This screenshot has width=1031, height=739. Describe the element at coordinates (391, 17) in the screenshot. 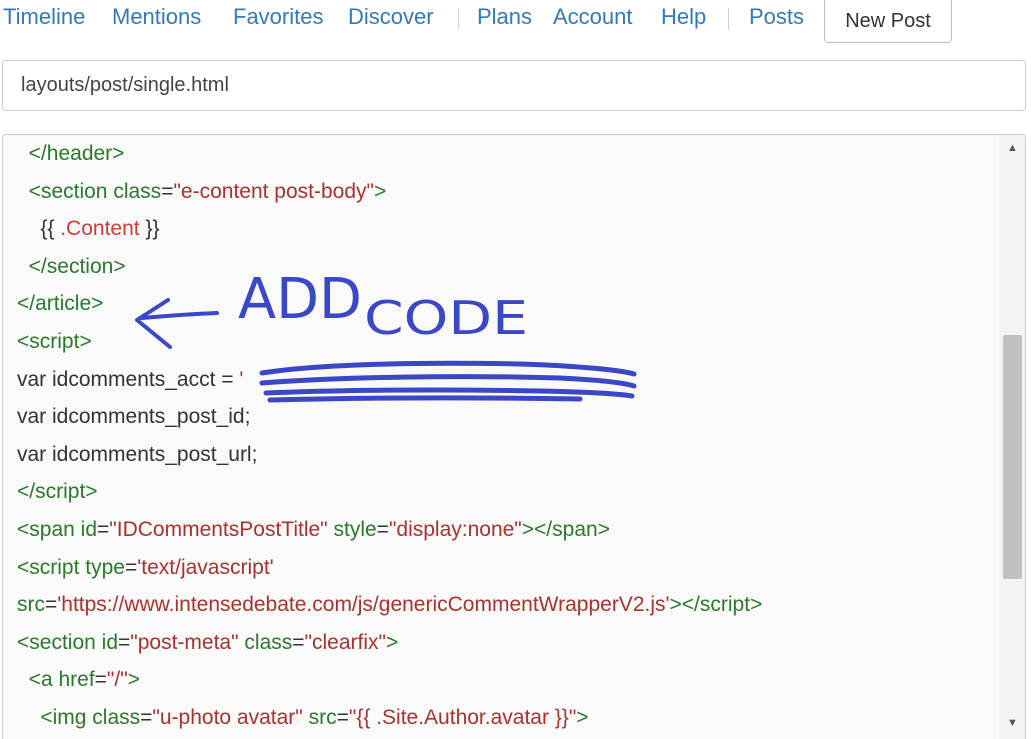

I see `nav-discover: Discover` at that location.